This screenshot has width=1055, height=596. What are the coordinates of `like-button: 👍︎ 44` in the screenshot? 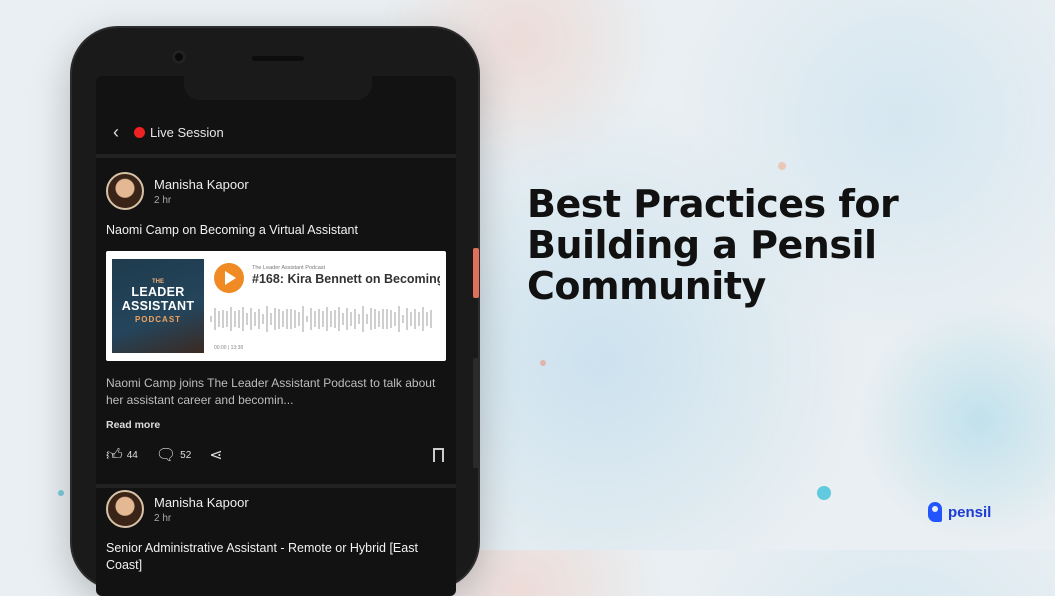 It's located at (122, 455).